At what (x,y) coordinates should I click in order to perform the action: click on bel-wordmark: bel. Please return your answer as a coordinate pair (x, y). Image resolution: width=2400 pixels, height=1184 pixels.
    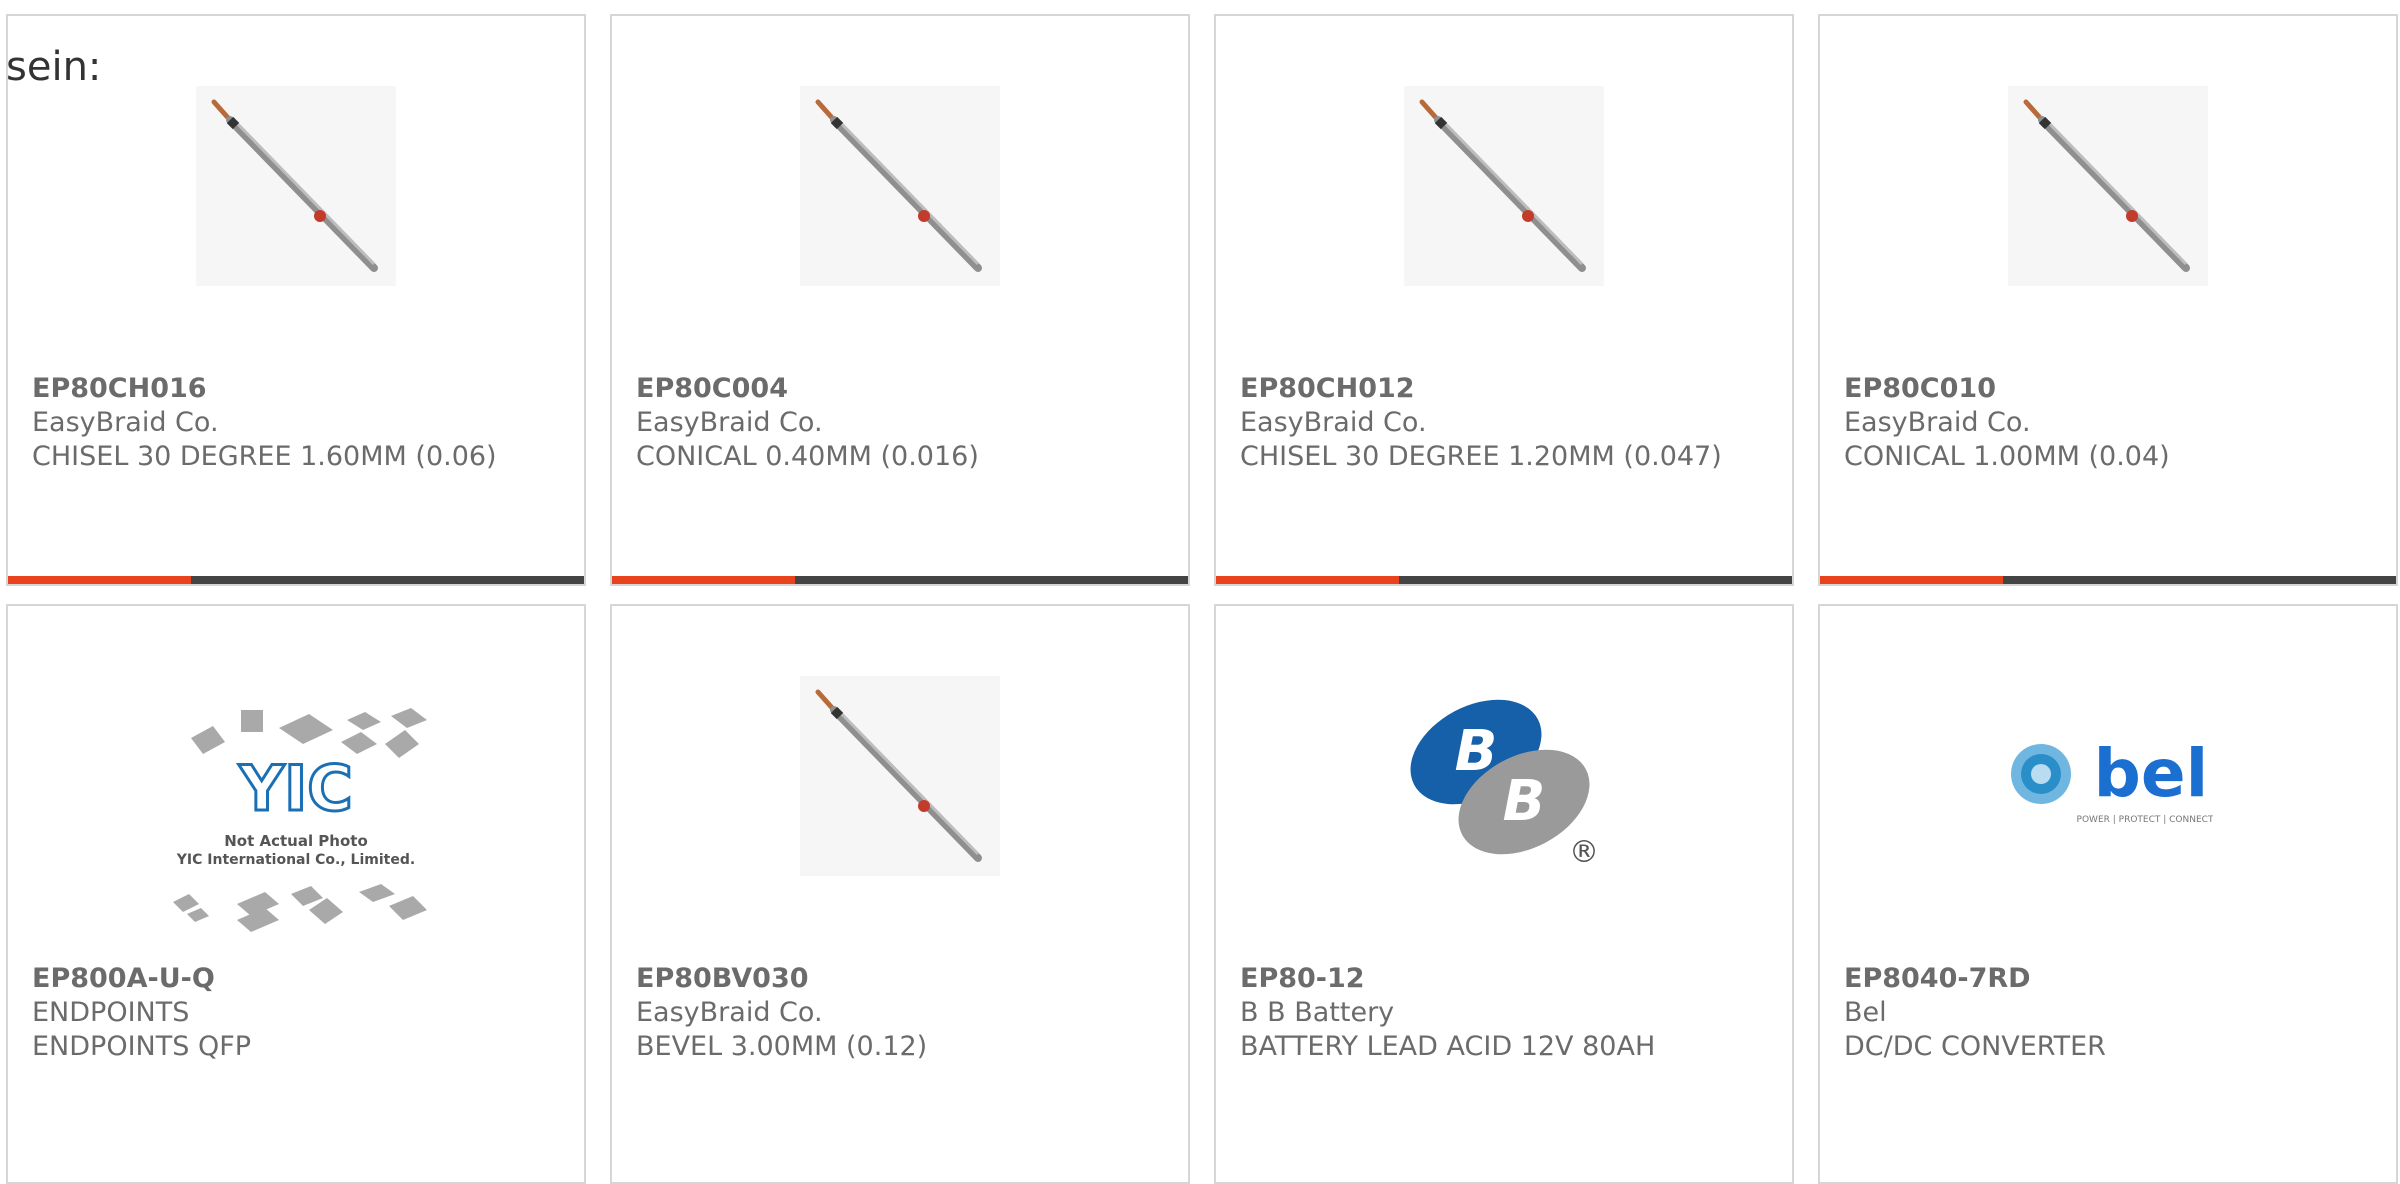
    Looking at the image, I should click on (2151, 773).